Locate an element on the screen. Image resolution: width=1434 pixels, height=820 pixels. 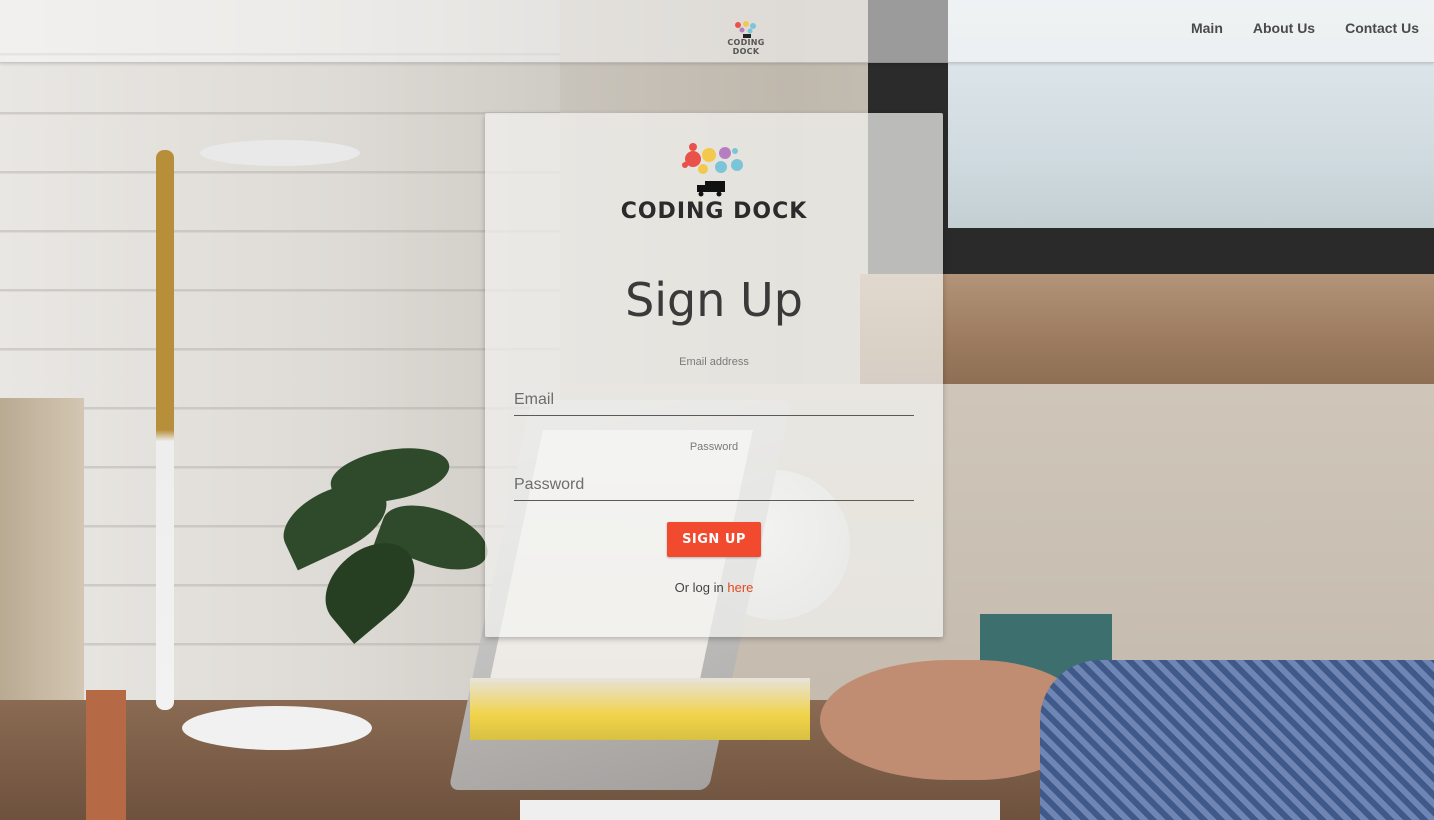
bg-lamp-head is located at coordinates (280, 153).